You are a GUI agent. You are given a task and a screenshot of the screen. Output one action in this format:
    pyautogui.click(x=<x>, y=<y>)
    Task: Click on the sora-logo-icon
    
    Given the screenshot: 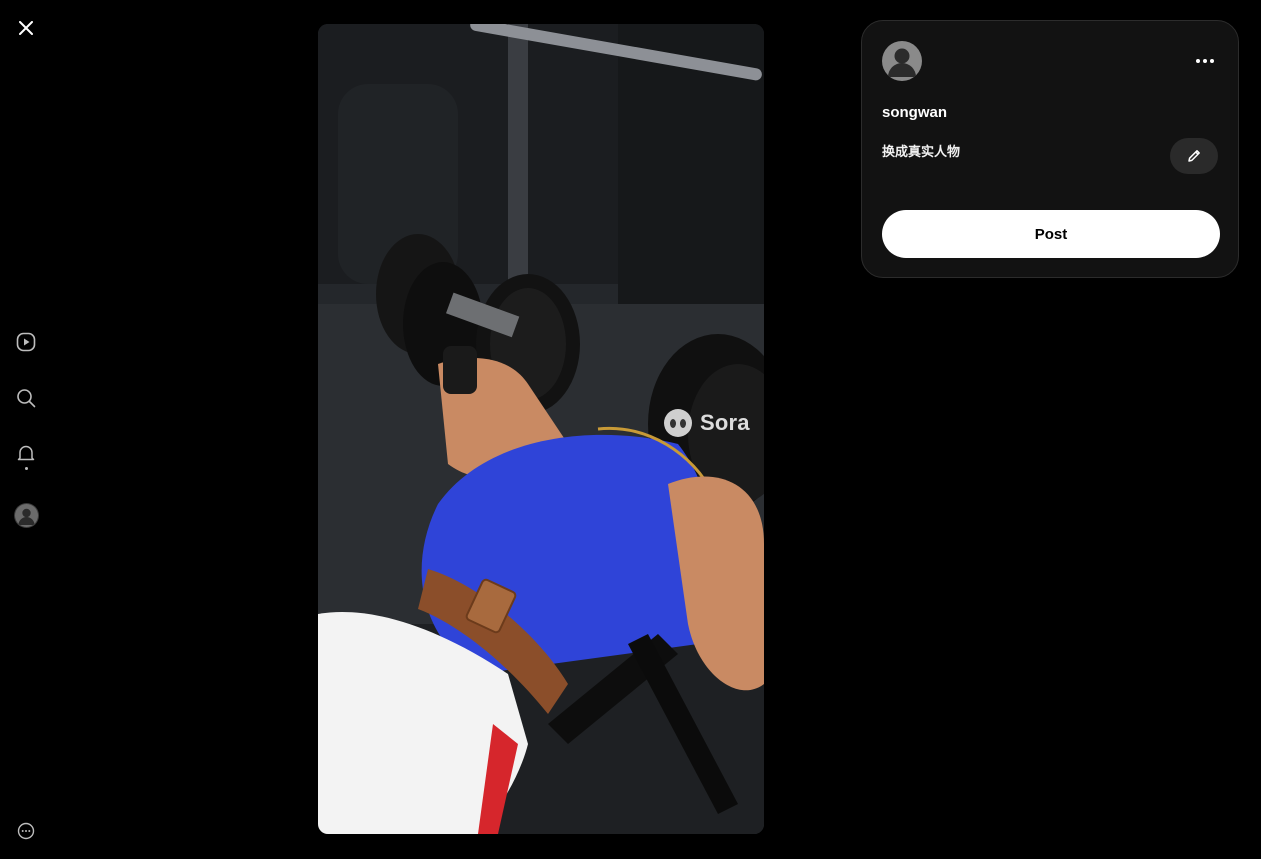 What is the action you would take?
    pyautogui.click(x=678, y=423)
    